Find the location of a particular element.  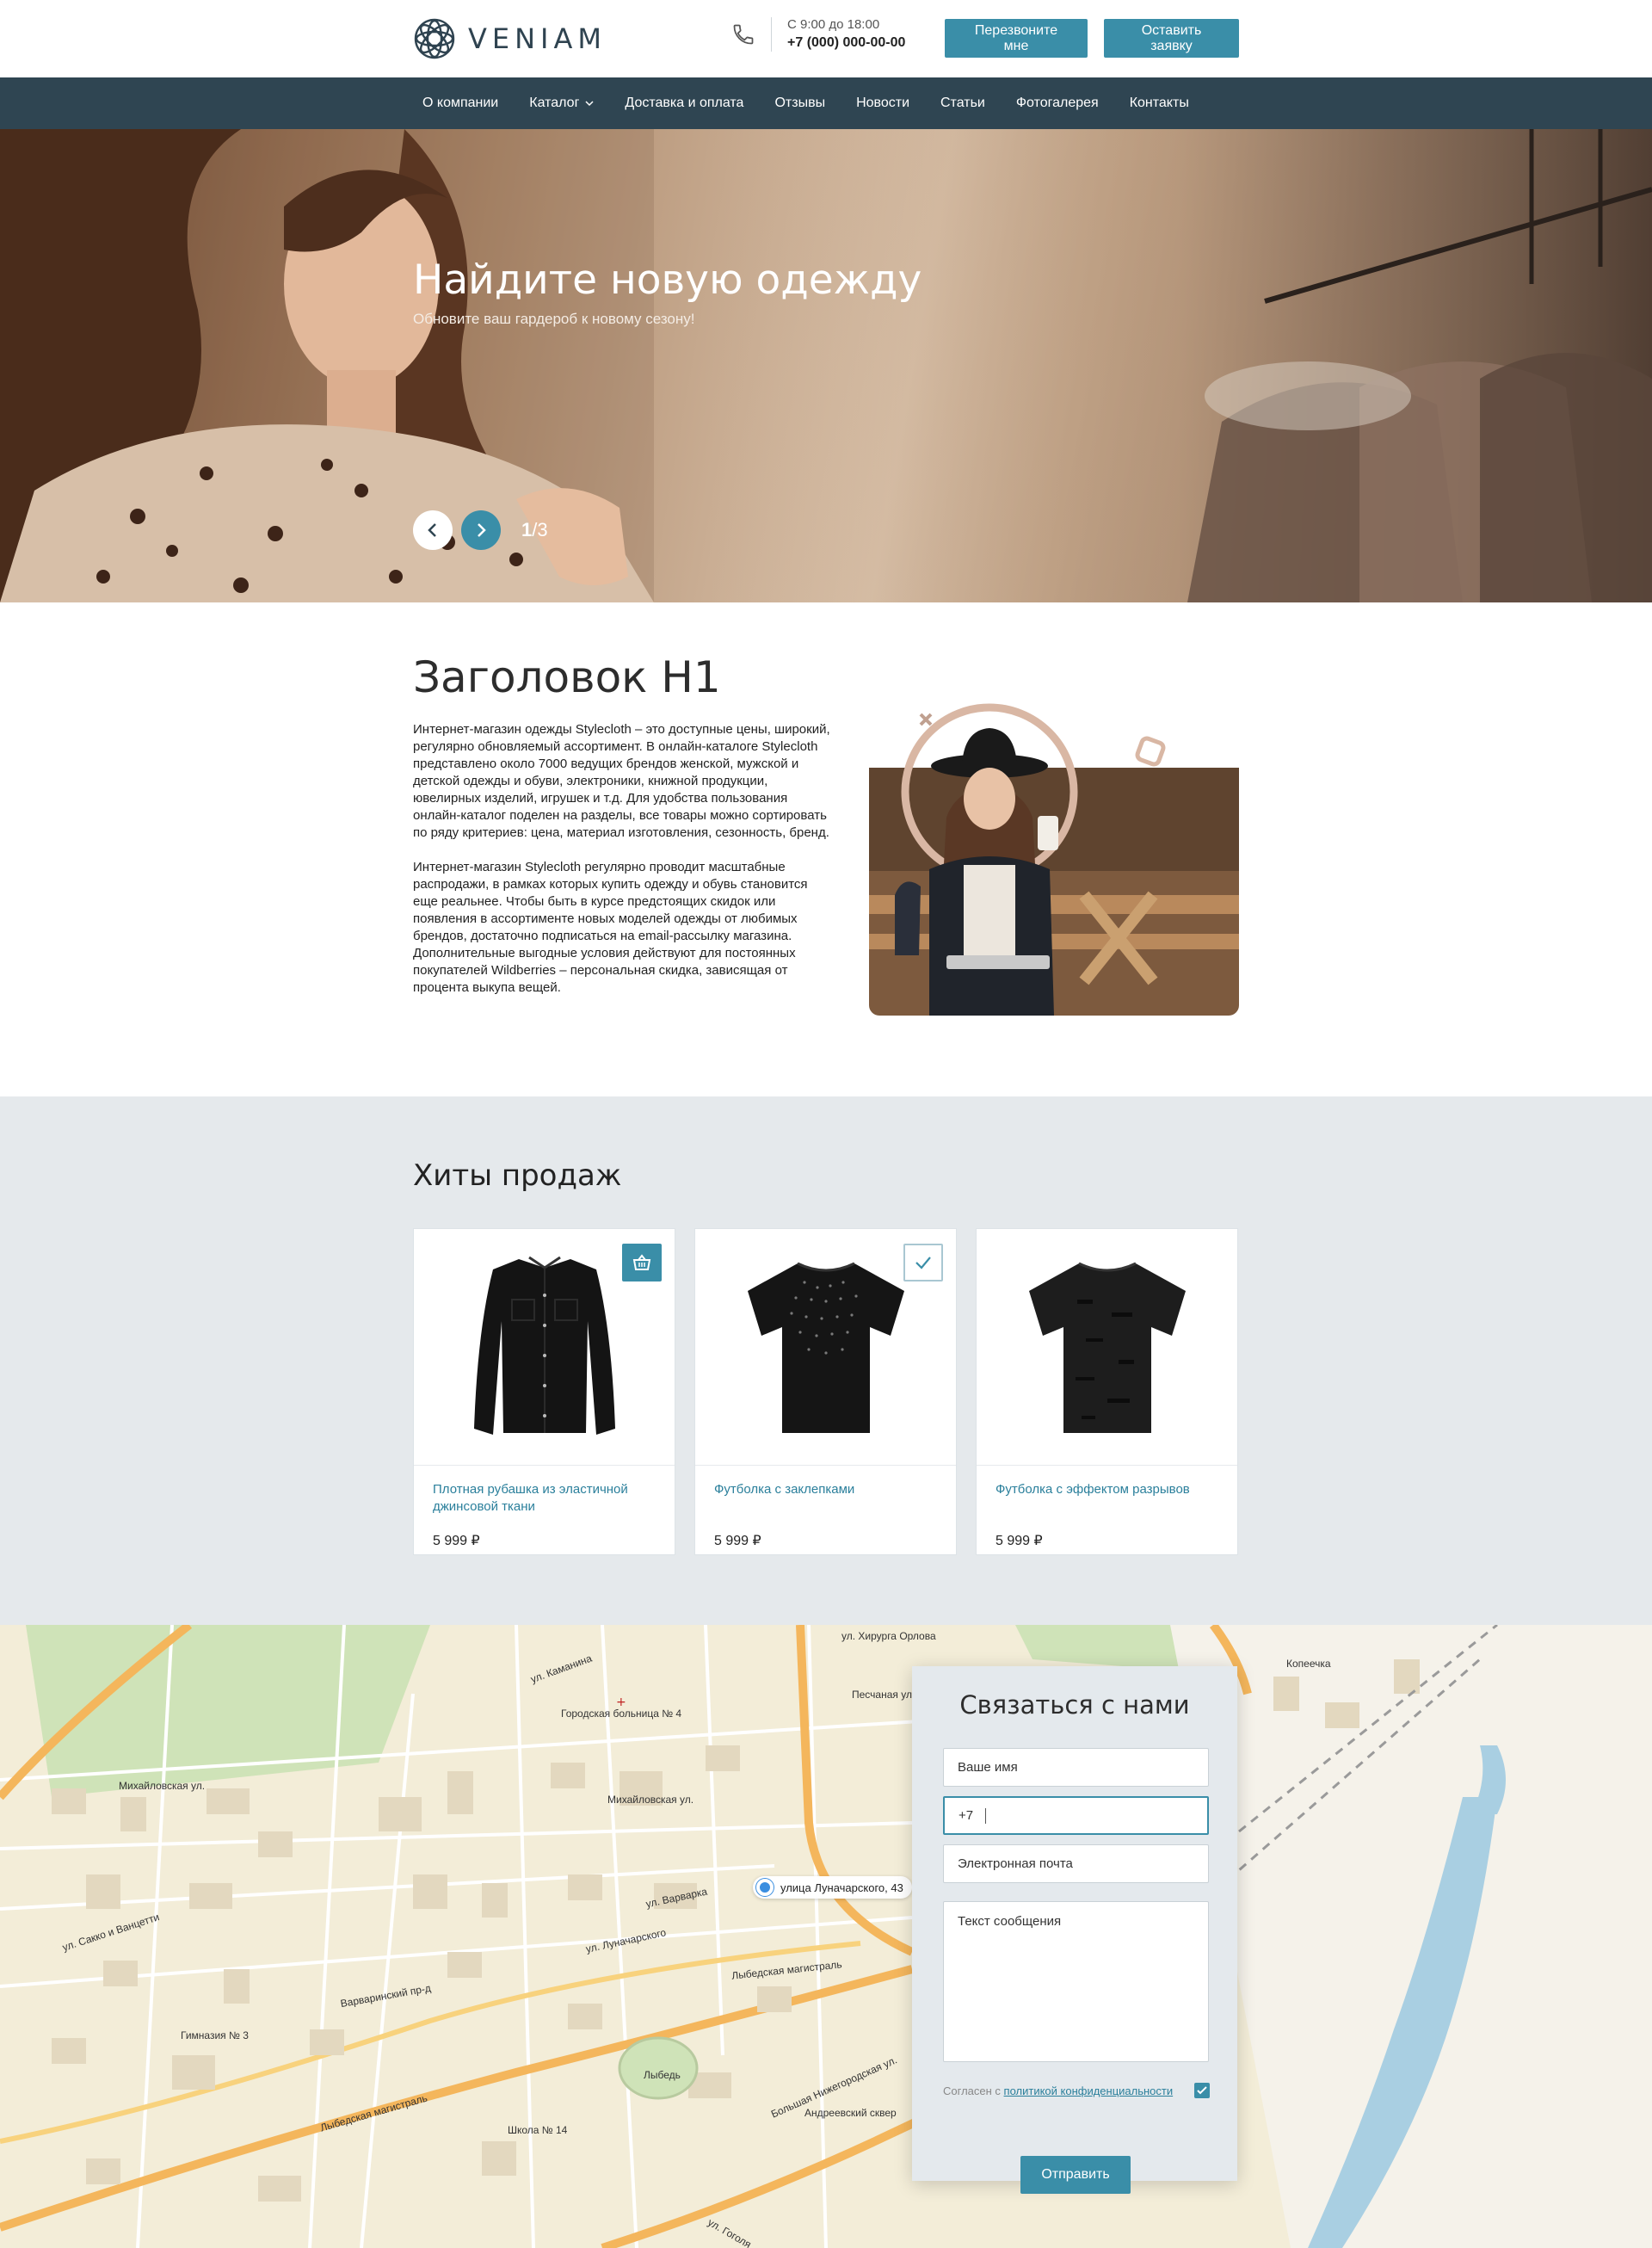

working-hours: С 9:00 до 18:00 is located at coordinates (833, 24).